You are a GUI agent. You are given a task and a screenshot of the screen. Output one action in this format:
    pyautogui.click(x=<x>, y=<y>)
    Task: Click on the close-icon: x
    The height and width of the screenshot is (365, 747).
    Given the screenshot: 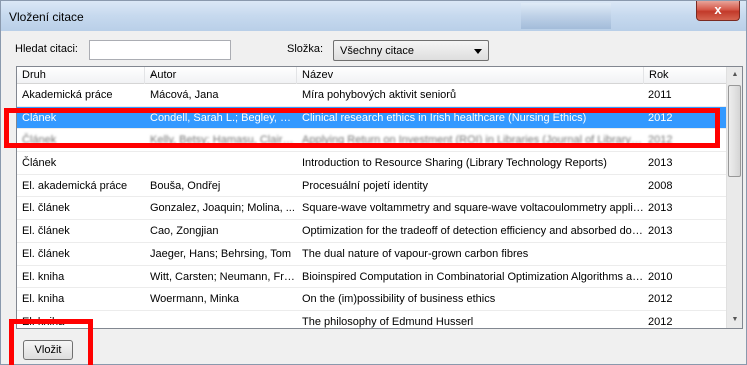 What is the action you would take?
    pyautogui.click(x=718, y=9)
    